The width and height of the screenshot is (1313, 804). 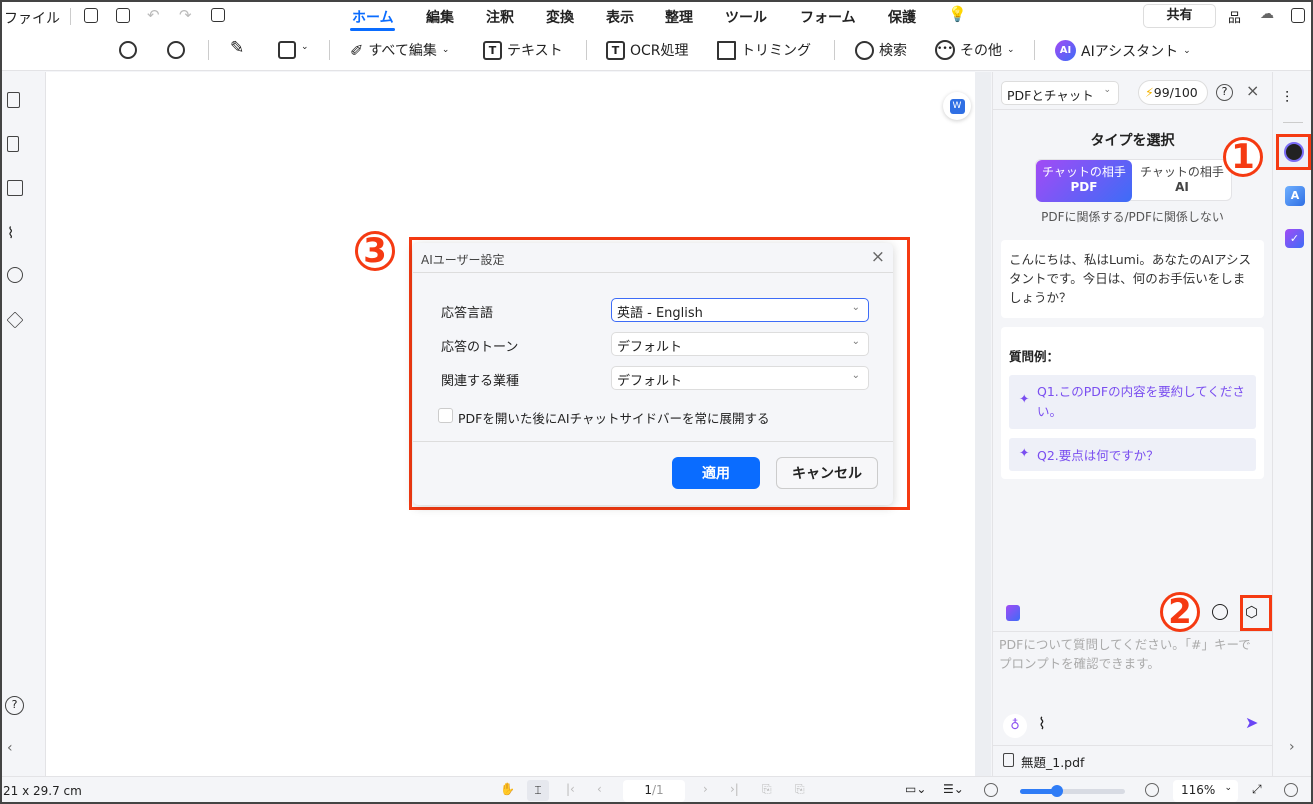 What do you see at coordinates (1251, 722) in the screenshot?
I see `send-icon: ➤` at bounding box center [1251, 722].